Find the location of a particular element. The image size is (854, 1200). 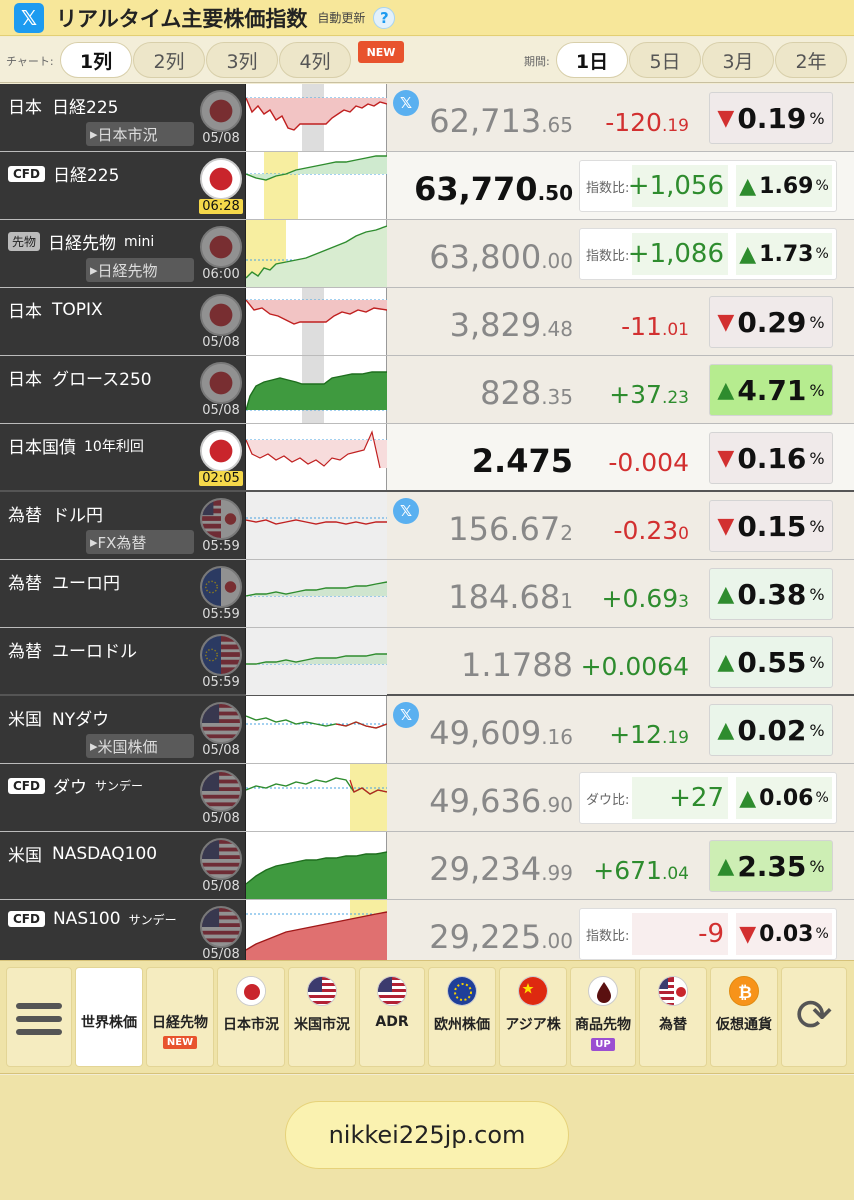

percent-change-badge: ▲ 0.02% is located at coordinates (771, 730).